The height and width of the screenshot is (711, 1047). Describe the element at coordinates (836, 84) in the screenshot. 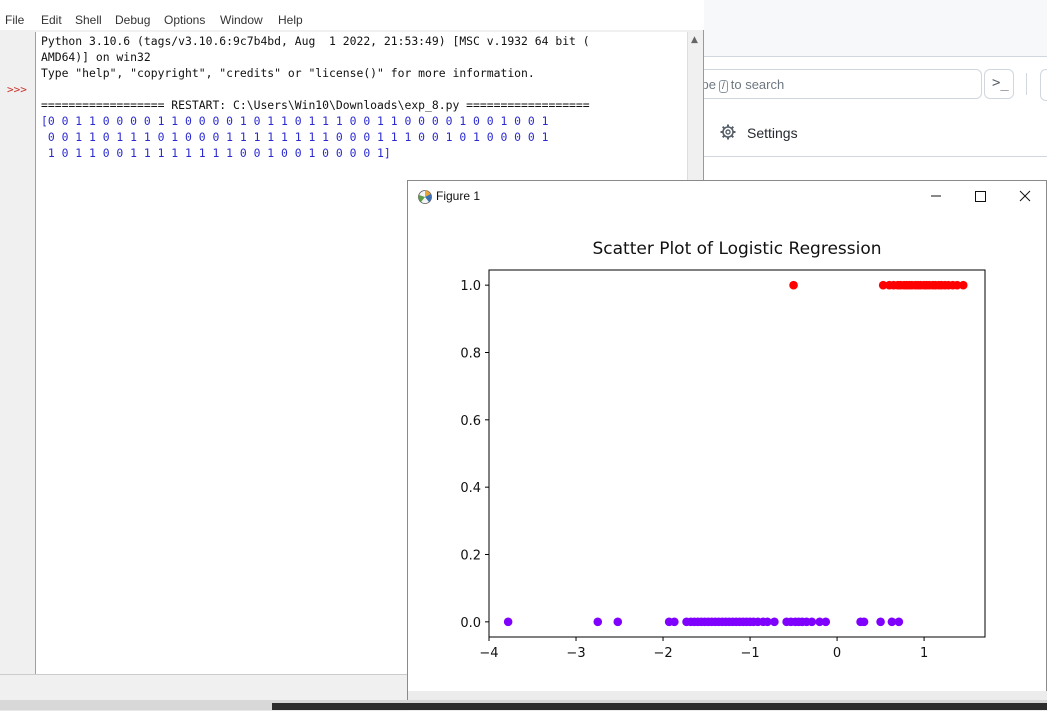

I see `search-input: ype / to search` at that location.